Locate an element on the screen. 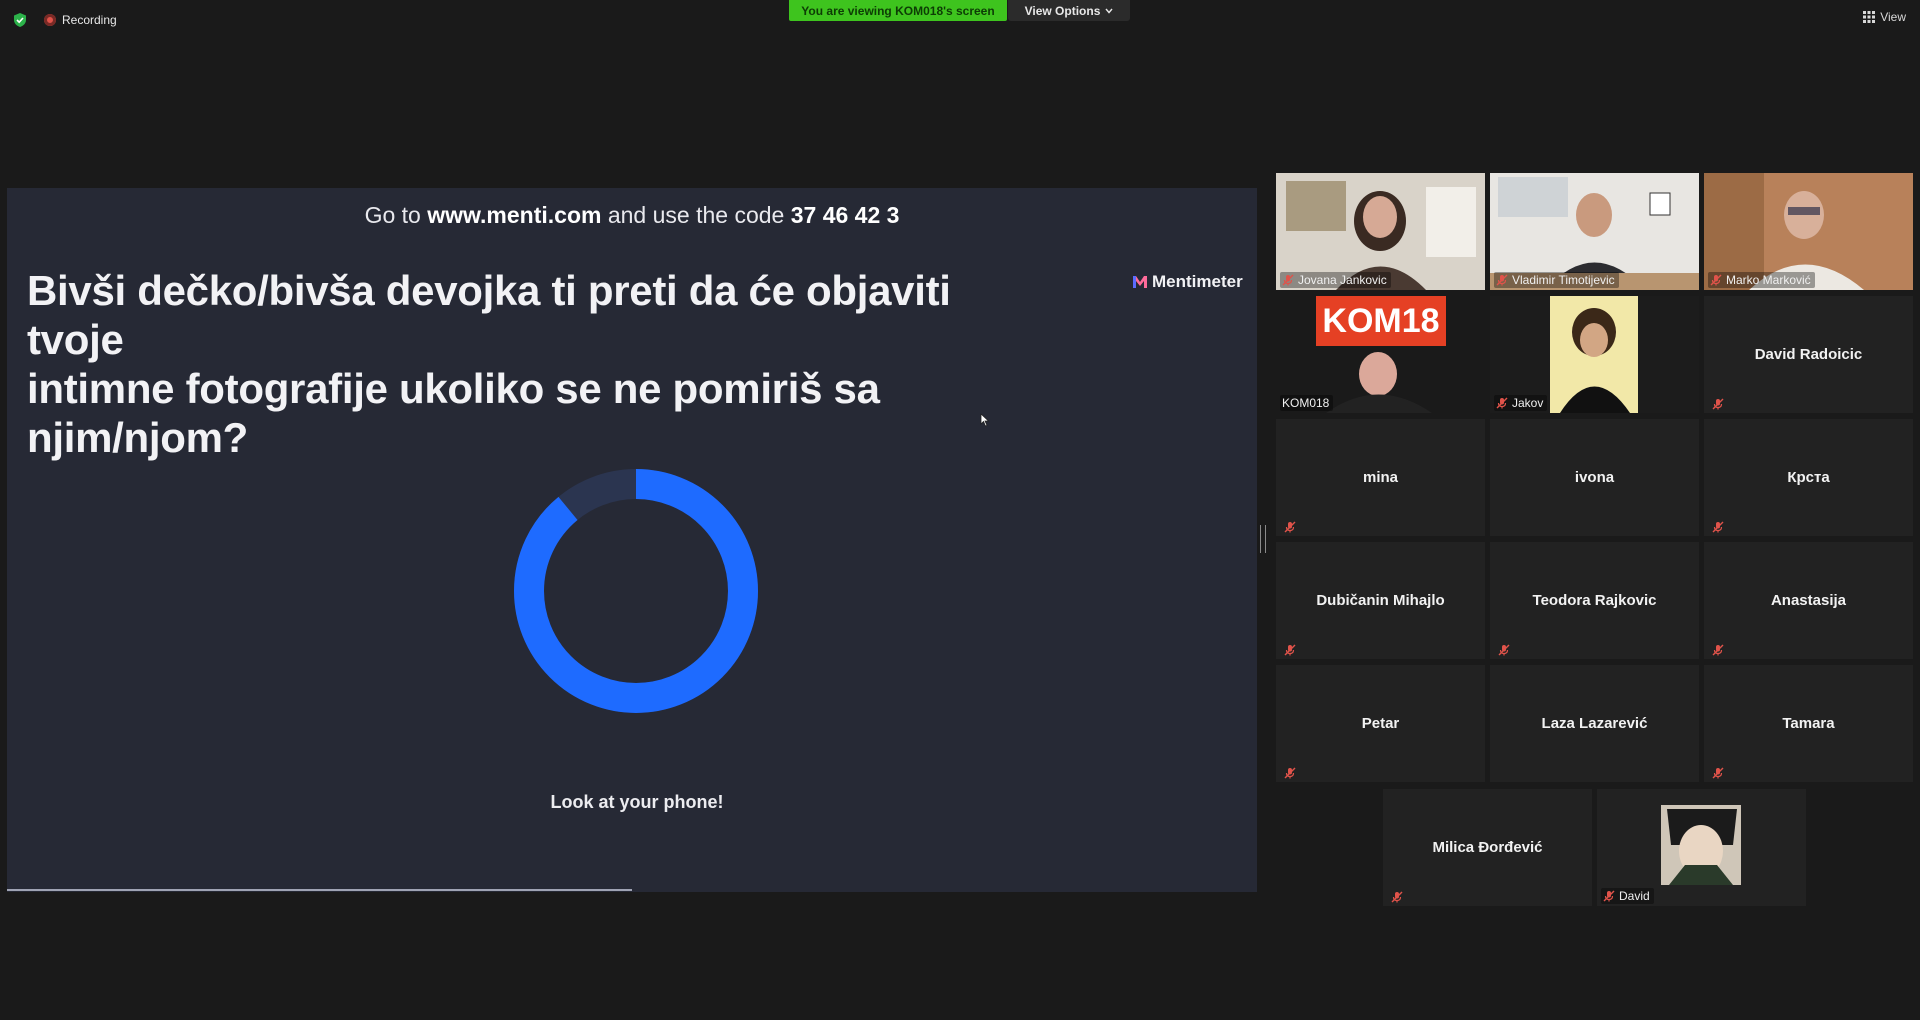  participant-name: Teodora Rajkovic is located at coordinates (1594, 600).